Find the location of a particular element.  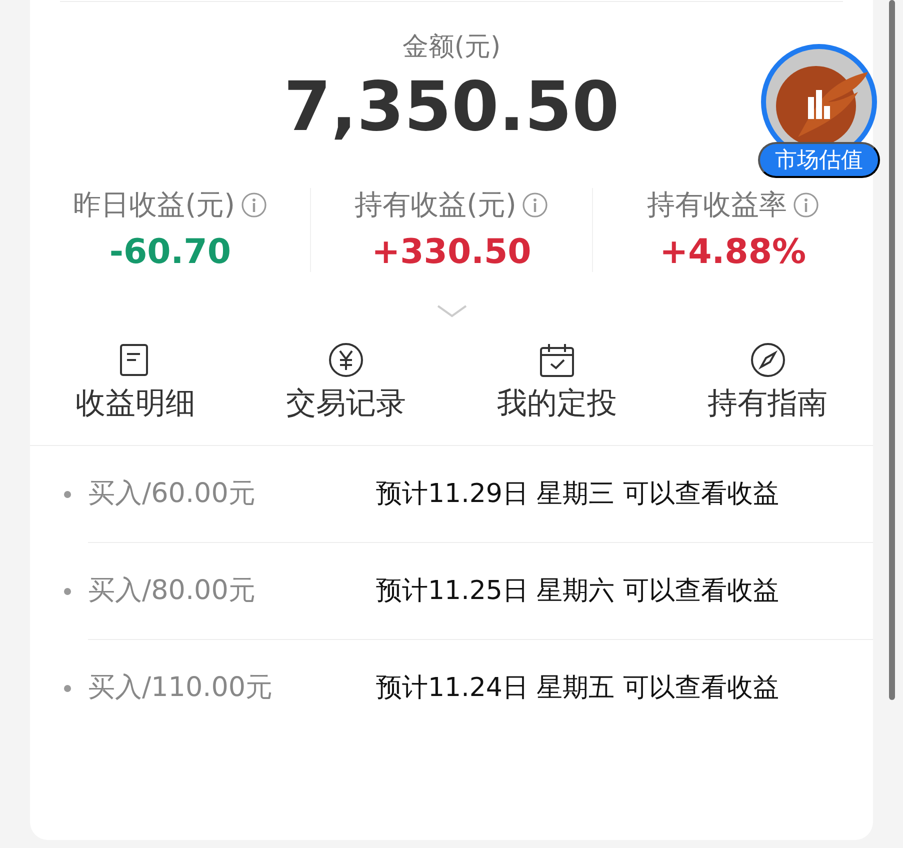

record-title: 买入/60.00元 is located at coordinates (172, 494).